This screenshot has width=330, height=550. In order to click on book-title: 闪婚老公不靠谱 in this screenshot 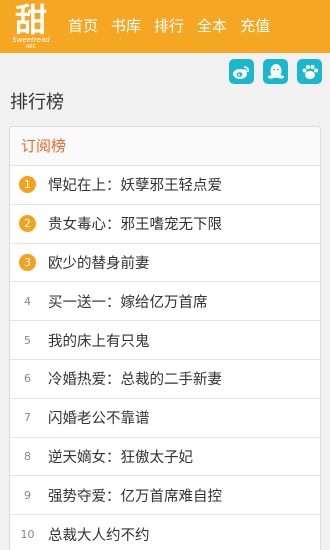, I will do `click(99, 417)`.